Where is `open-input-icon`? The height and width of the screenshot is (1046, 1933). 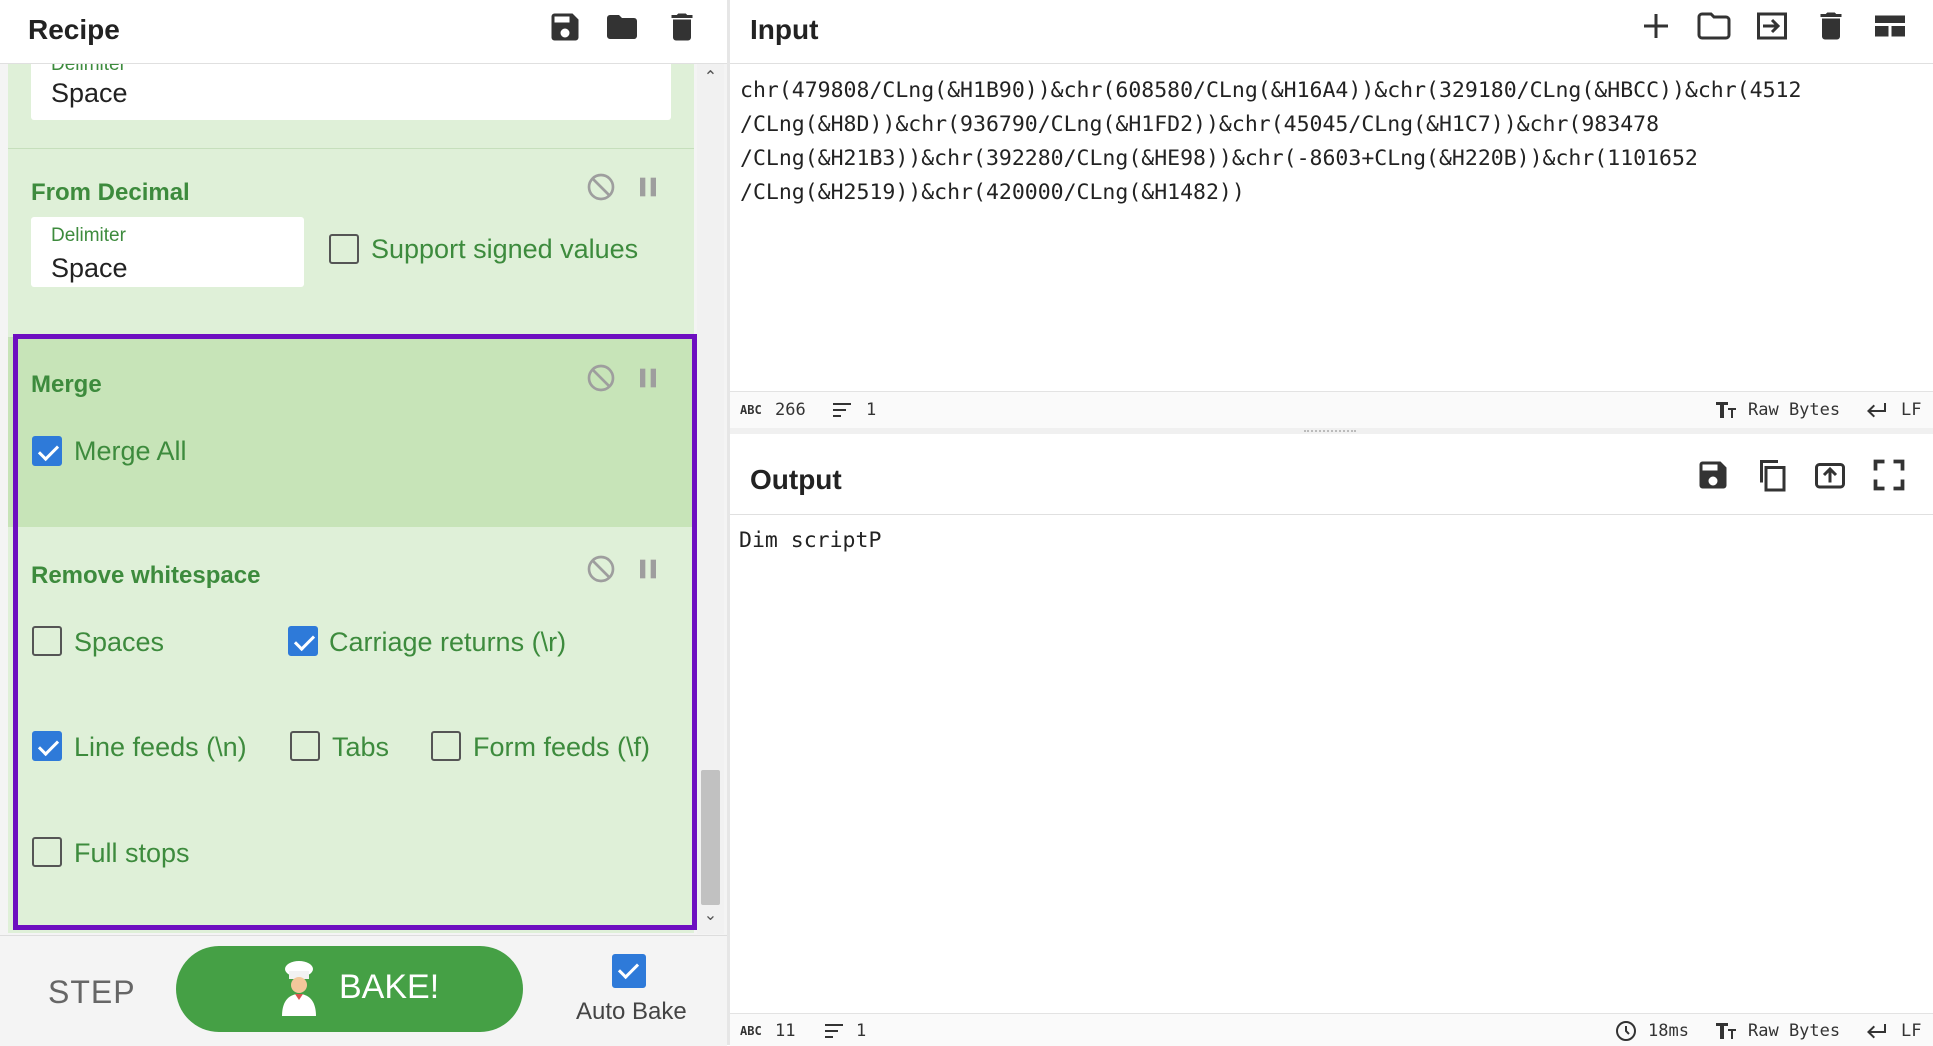 open-input-icon is located at coordinates (1772, 26).